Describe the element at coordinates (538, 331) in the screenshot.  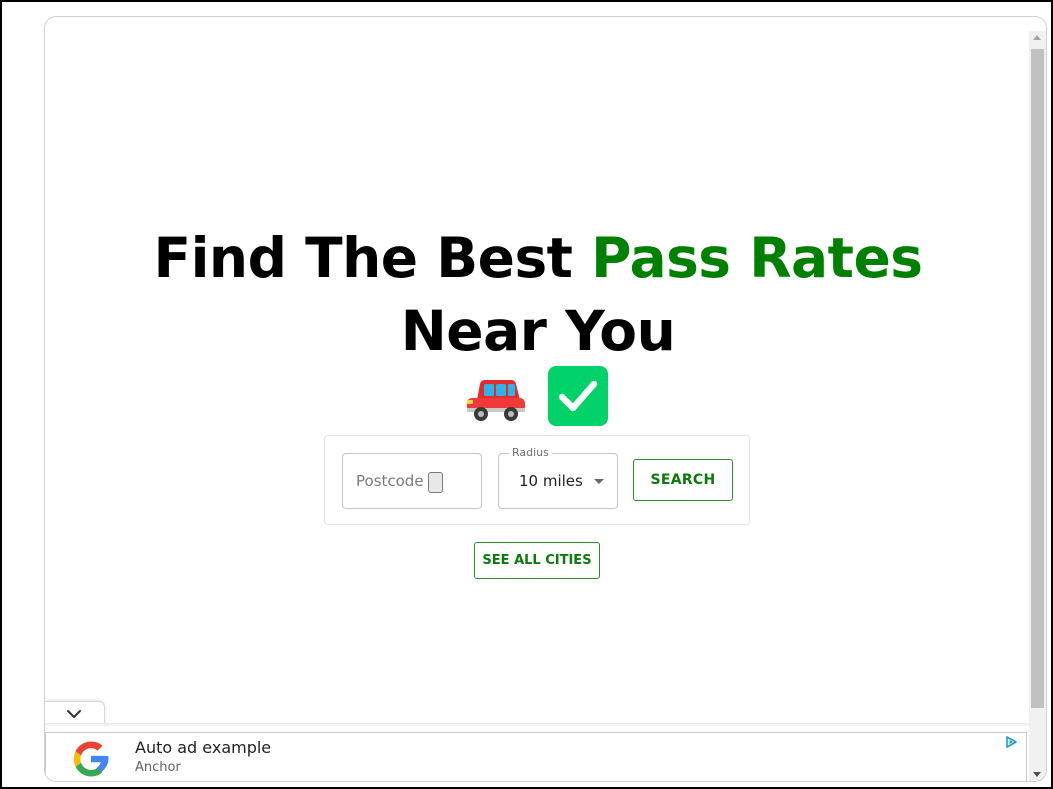
I see `title-line2: Near You` at that location.